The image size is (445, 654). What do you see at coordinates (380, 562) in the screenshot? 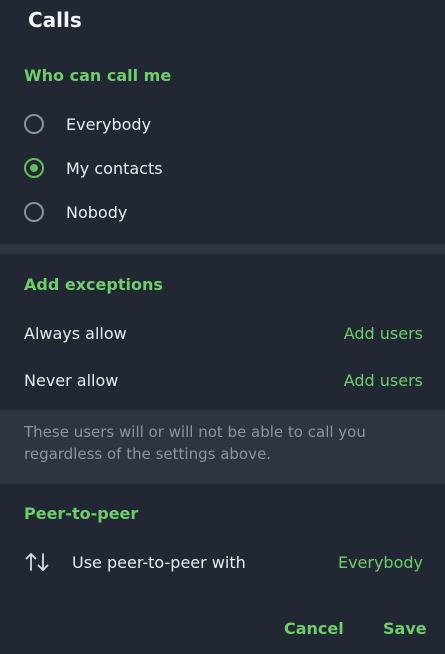
I see `peer-to-peer-value-link: Everybody` at bounding box center [380, 562].